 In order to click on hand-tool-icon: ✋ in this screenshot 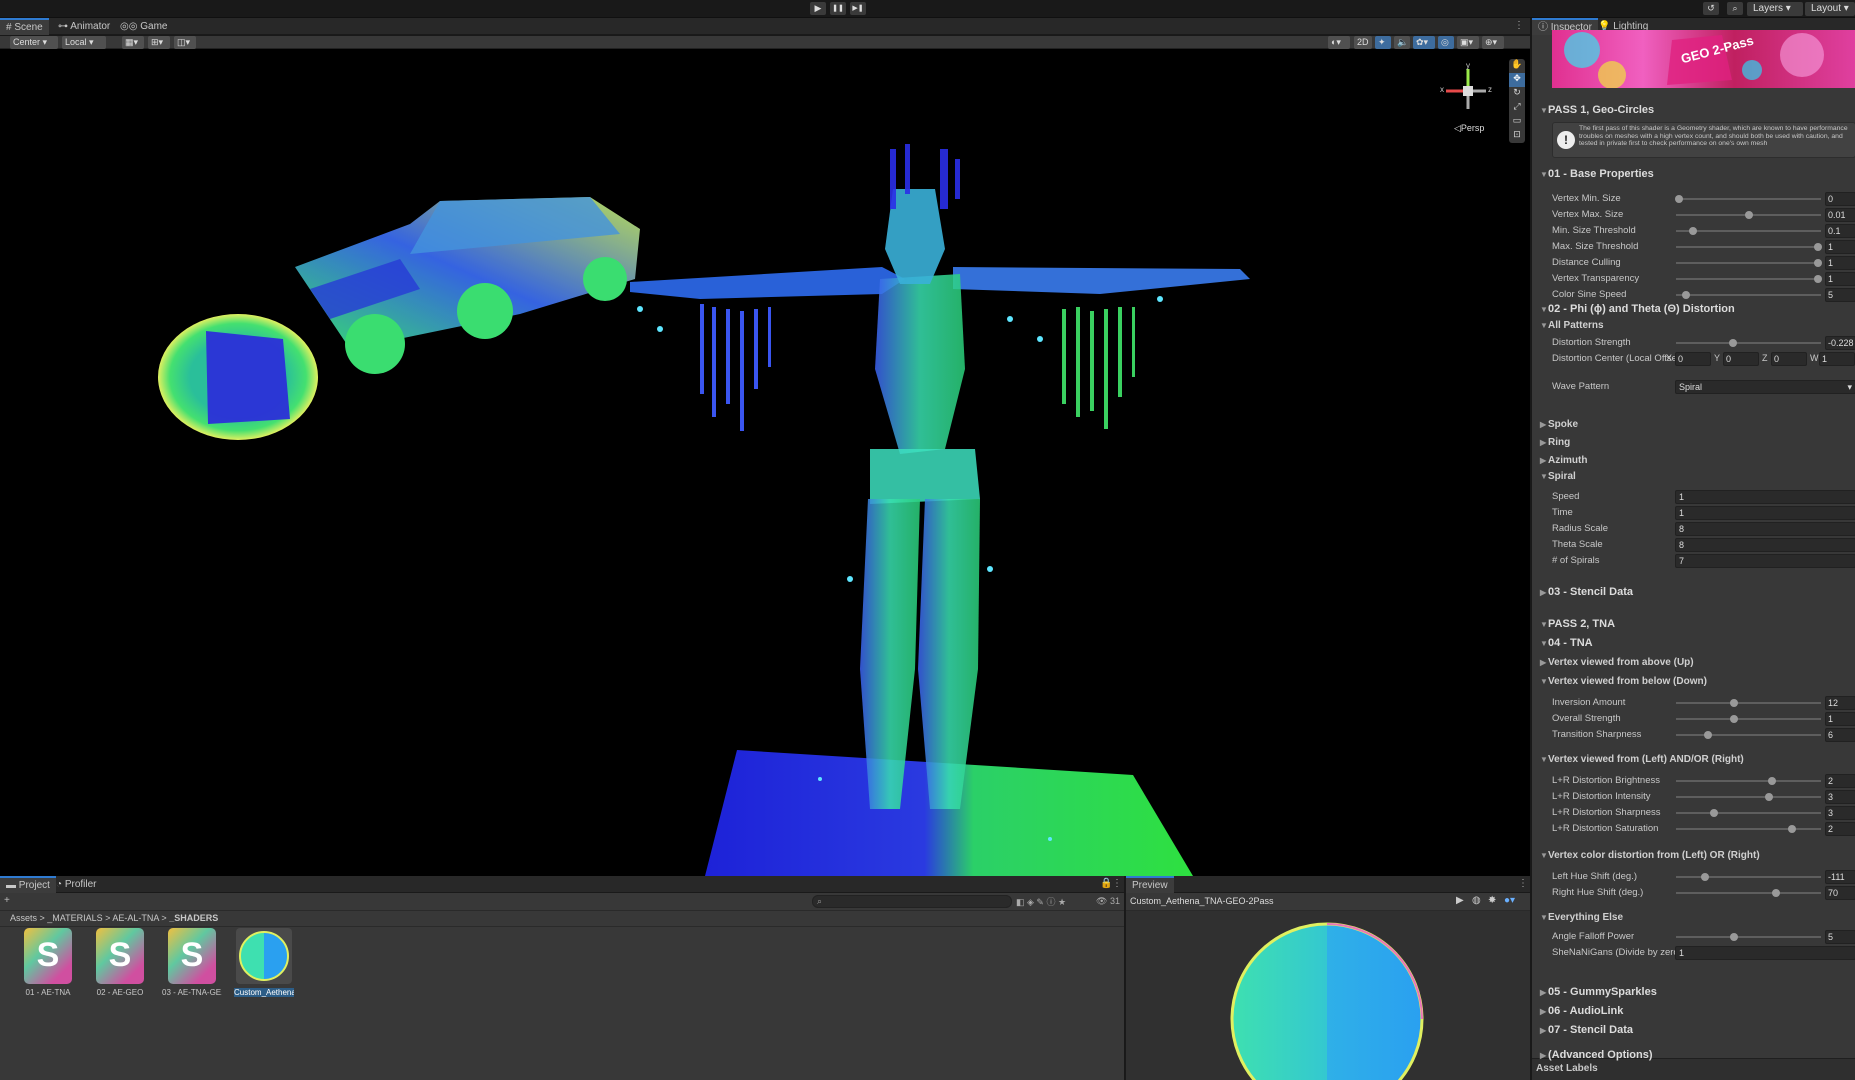, I will do `click(1517, 66)`.